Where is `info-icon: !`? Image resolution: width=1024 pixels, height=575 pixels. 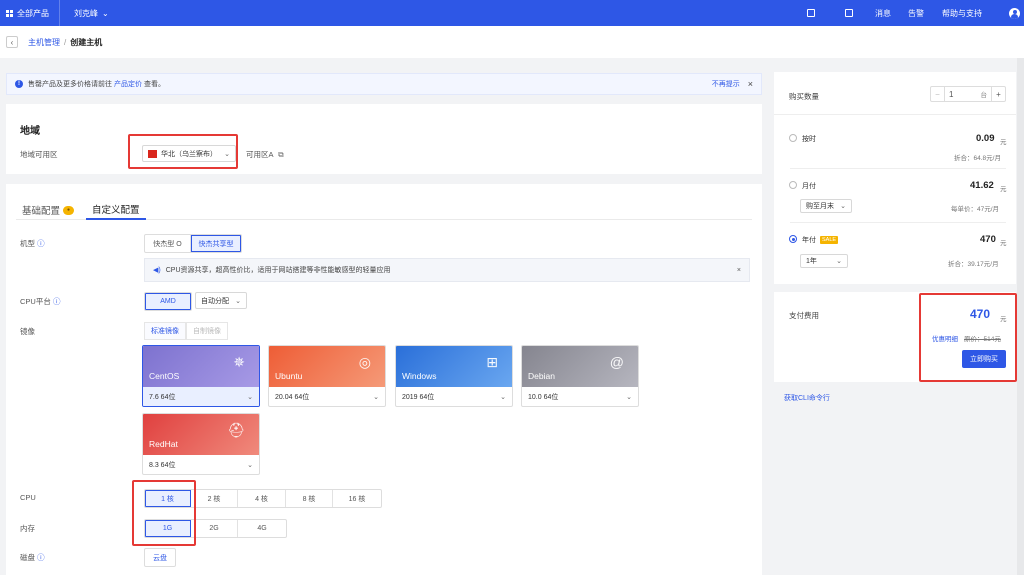 info-icon: ! is located at coordinates (19, 84).